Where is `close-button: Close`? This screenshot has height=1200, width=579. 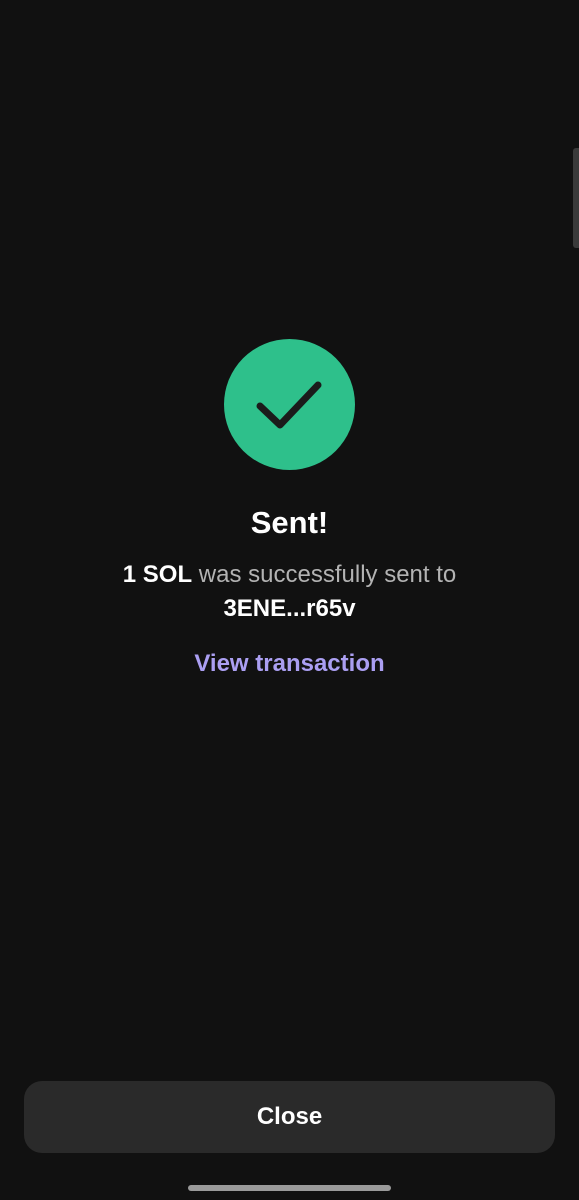 close-button: Close is located at coordinates (289, 1117).